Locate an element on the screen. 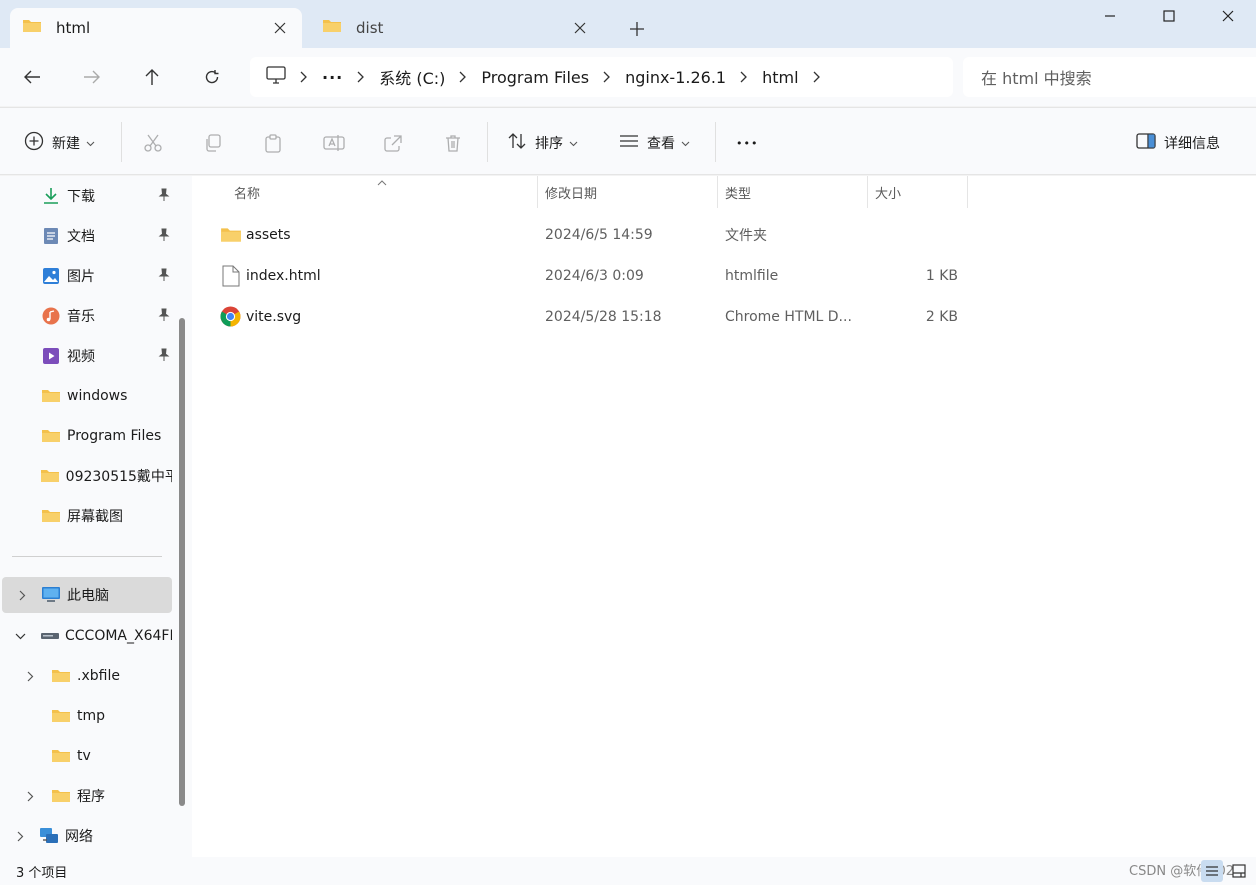 The width and height of the screenshot is (1256, 885). sort-label: 排序 is located at coordinates (549, 144).